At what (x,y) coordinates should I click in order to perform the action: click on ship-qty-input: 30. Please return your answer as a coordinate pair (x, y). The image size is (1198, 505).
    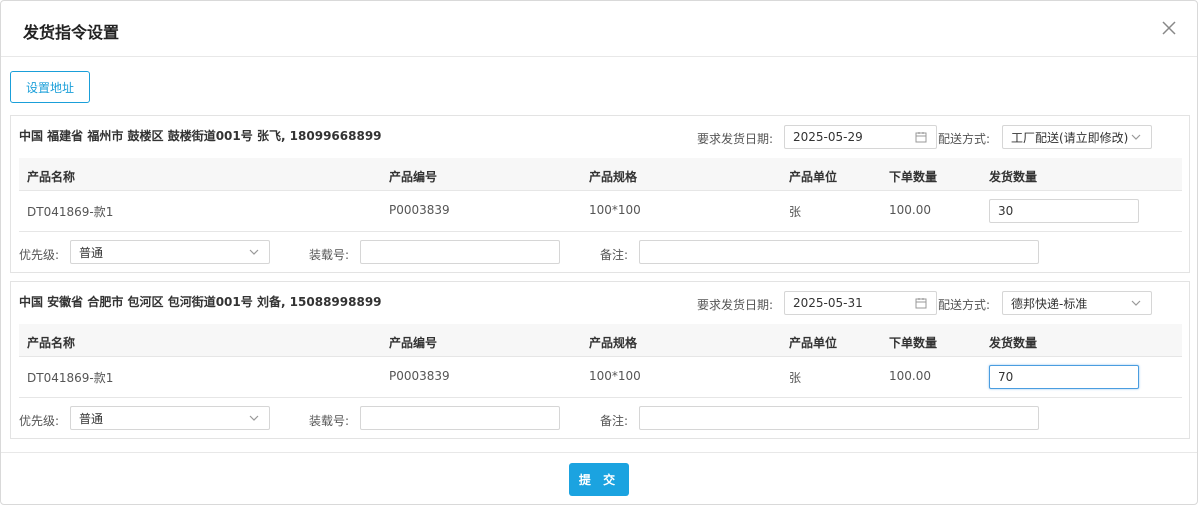
    Looking at the image, I should click on (1064, 211).